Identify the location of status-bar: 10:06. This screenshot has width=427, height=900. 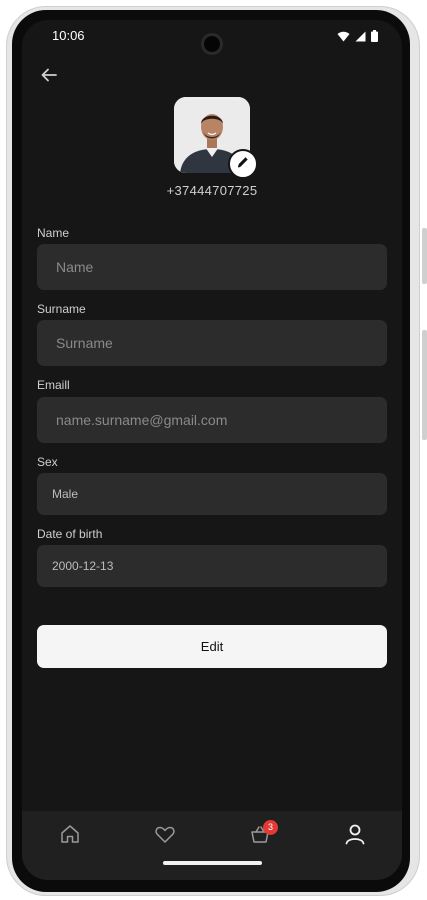
(212, 37).